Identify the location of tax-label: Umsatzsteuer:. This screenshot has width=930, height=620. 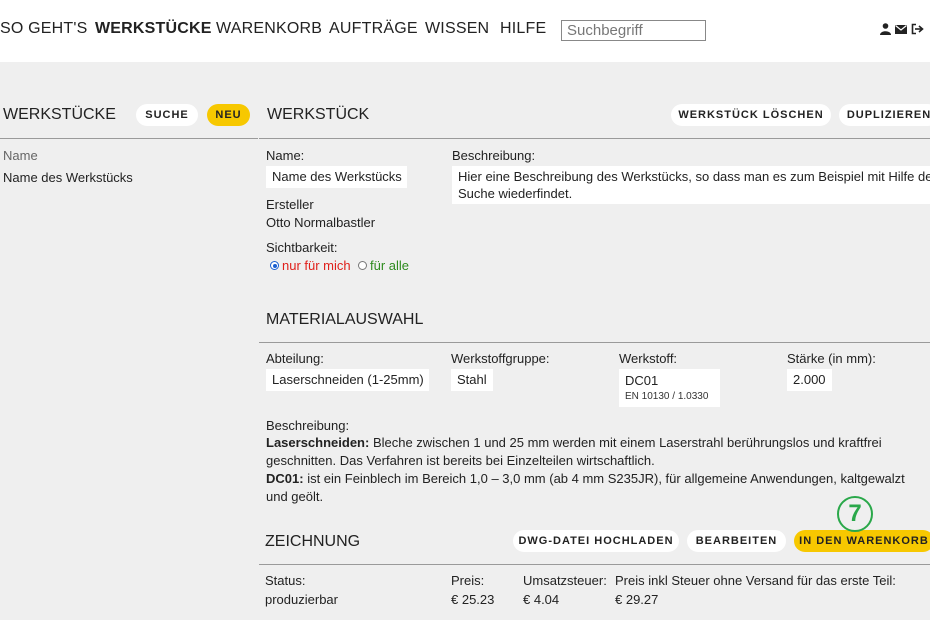
(565, 580).